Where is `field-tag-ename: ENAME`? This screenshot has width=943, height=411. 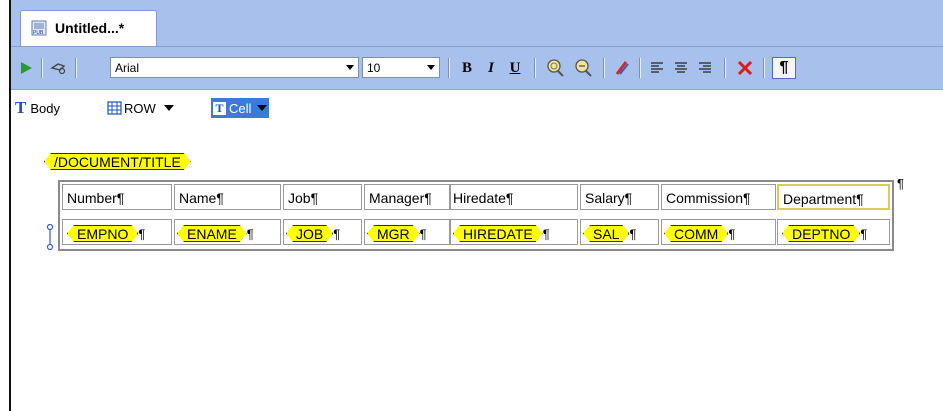 field-tag-ename: ENAME is located at coordinates (212, 233).